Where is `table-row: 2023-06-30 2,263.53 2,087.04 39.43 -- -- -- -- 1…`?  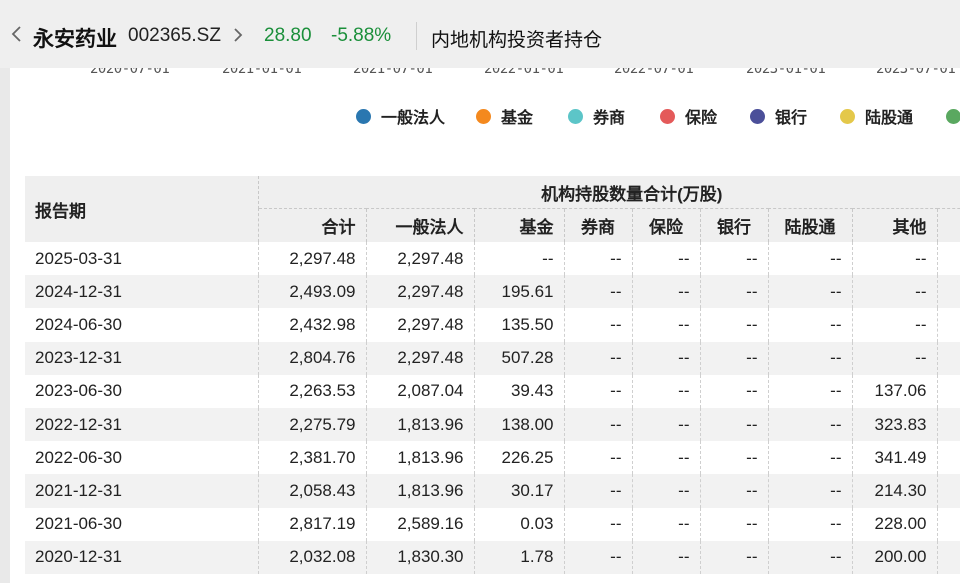
table-row: 2023-06-30 2,263.53 2,087.04 39.43 -- -- -- -- 1… is located at coordinates (492, 391).